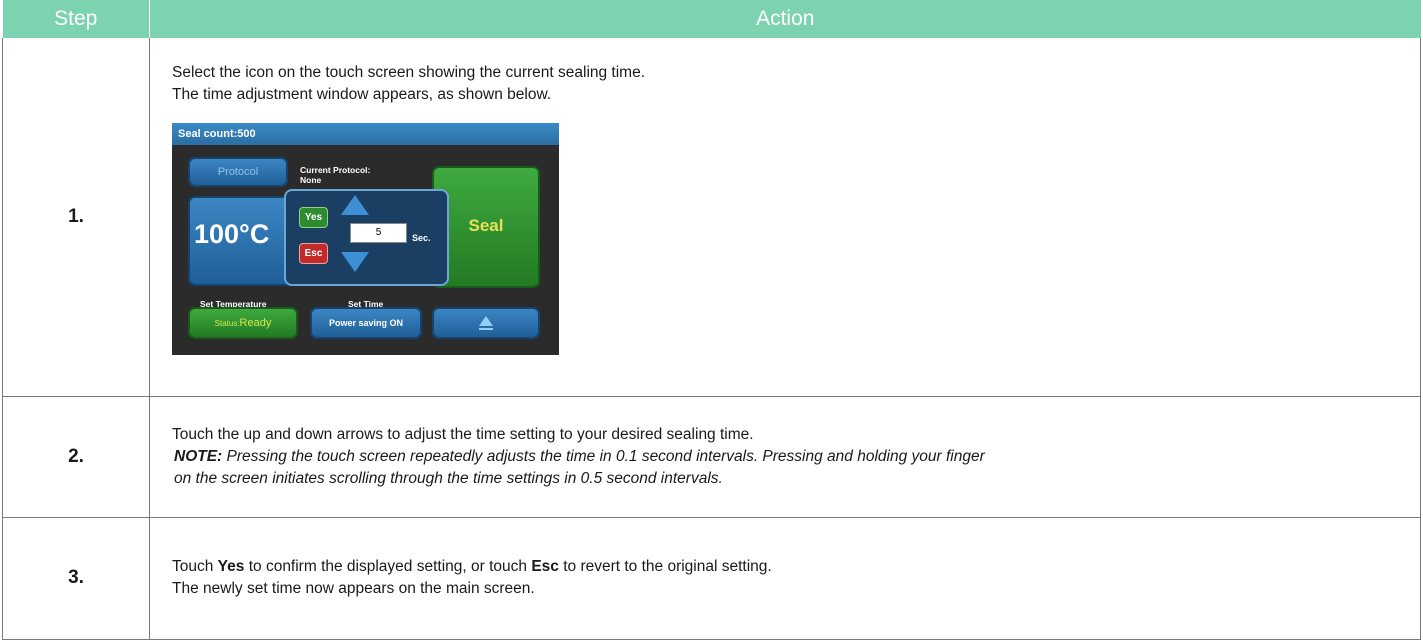  I want to click on underline-bar, so click(486, 329).